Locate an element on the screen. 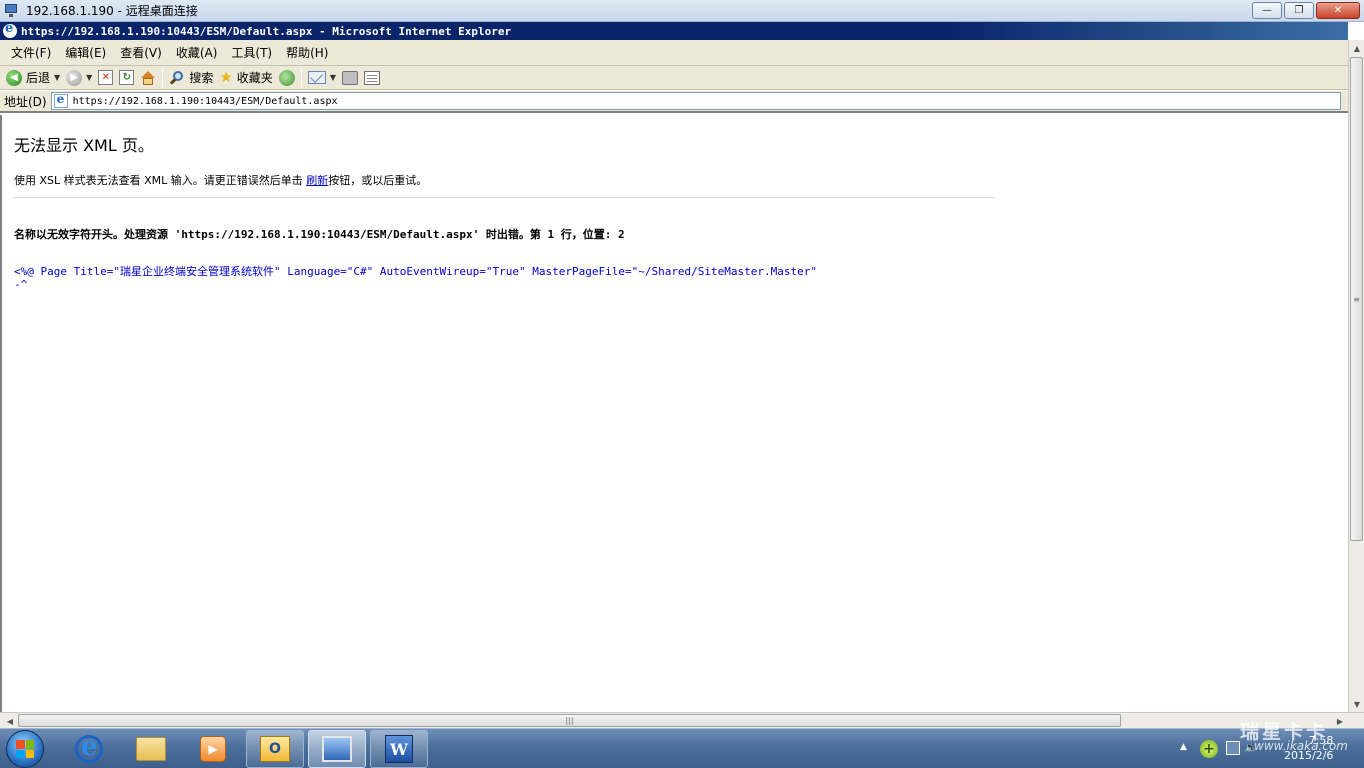 This screenshot has width=1364, height=768. clock-date: 2015/2/6 is located at coordinates (1309, 755).